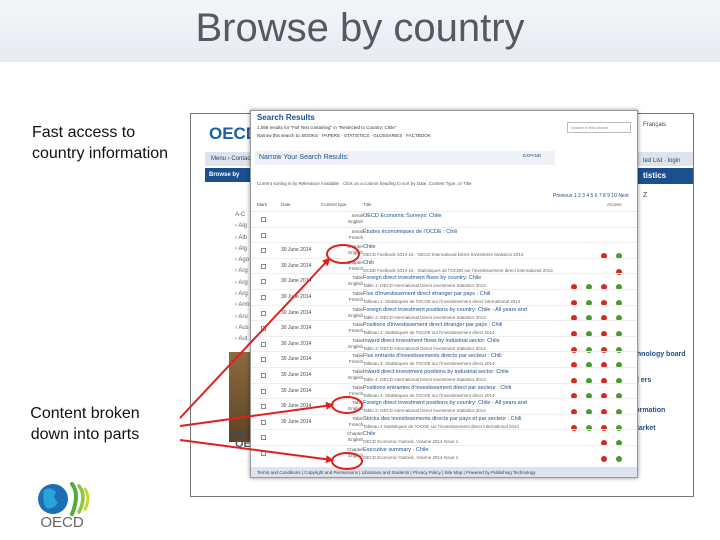 The height and width of the screenshot is (540, 720). Describe the element at coordinates (395, 450) in the screenshot. I see `row-title-link: Executive summary - Chile` at that location.